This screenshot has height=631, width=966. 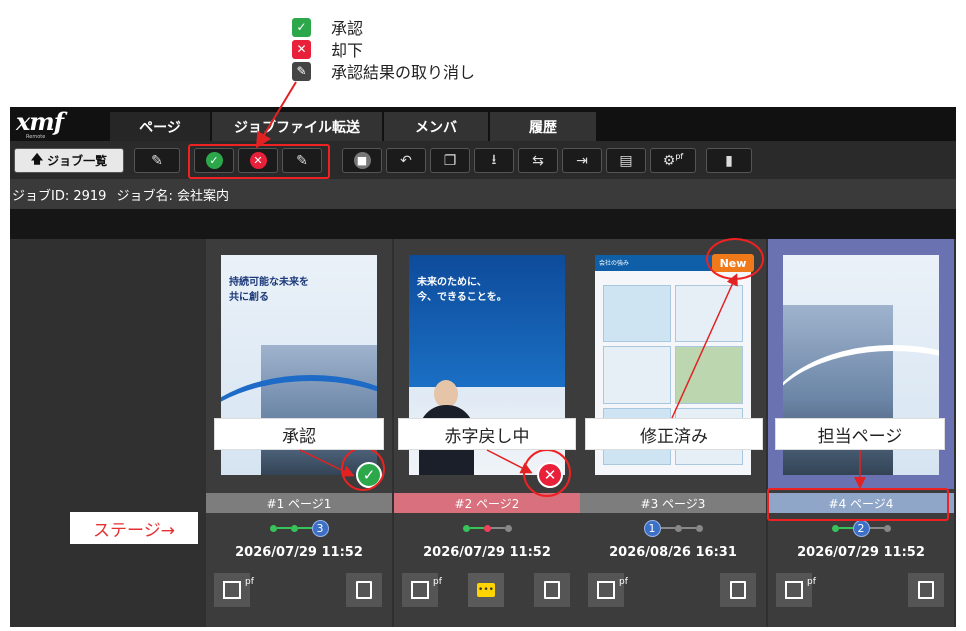 I want to click on comment-icon: •••, so click(x=486, y=590).